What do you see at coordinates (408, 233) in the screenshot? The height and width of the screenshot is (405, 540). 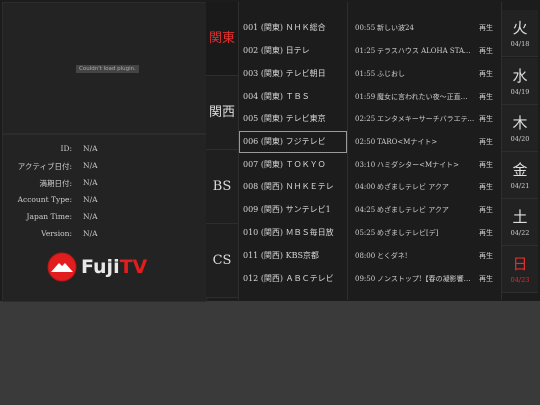 I see `program-title: めざましテレビ[デ]` at bounding box center [408, 233].